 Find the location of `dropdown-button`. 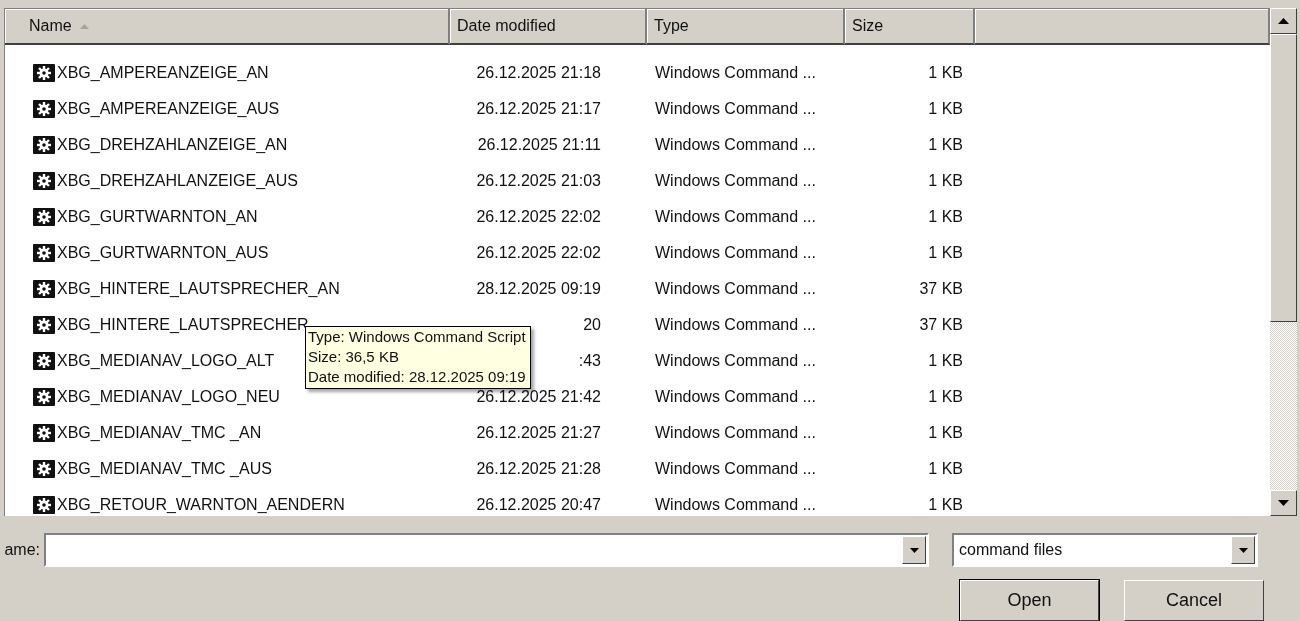

dropdown-button is located at coordinates (914, 550).